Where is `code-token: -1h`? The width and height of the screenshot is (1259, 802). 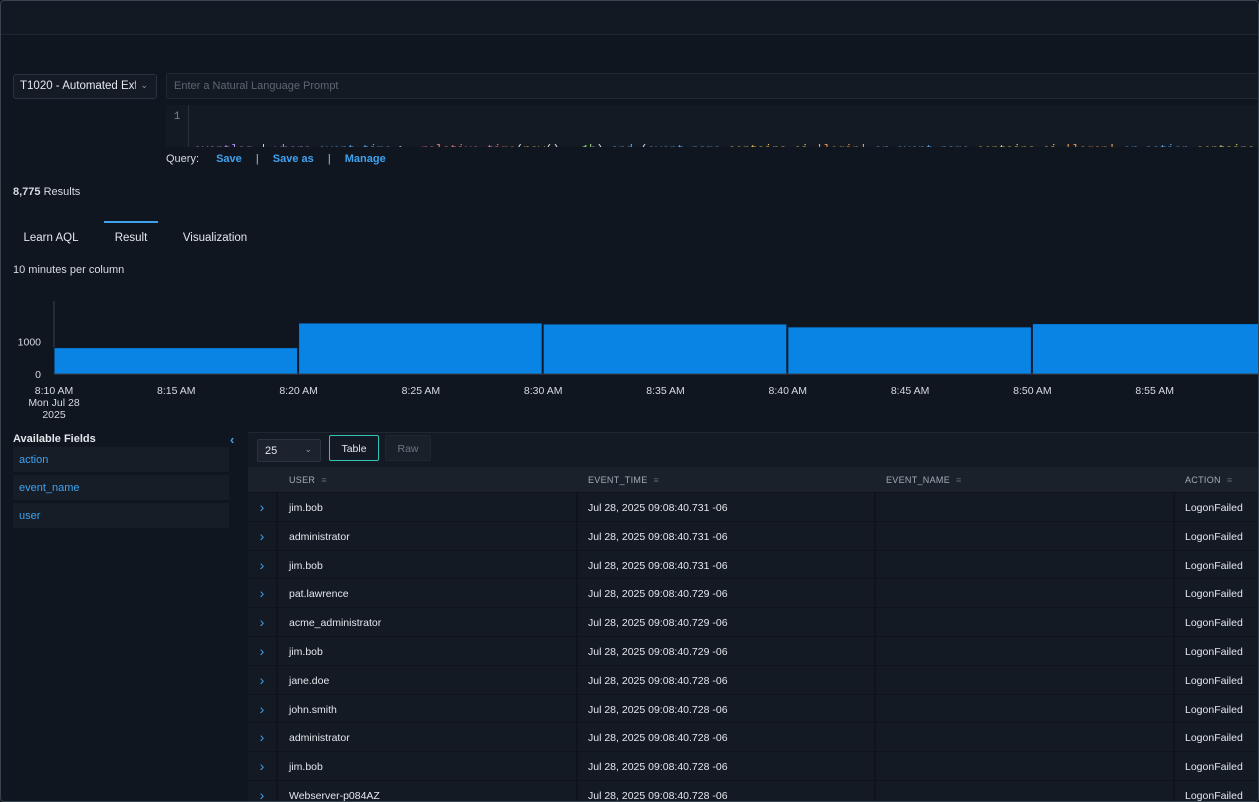 code-token: -1h is located at coordinates (585, 145).